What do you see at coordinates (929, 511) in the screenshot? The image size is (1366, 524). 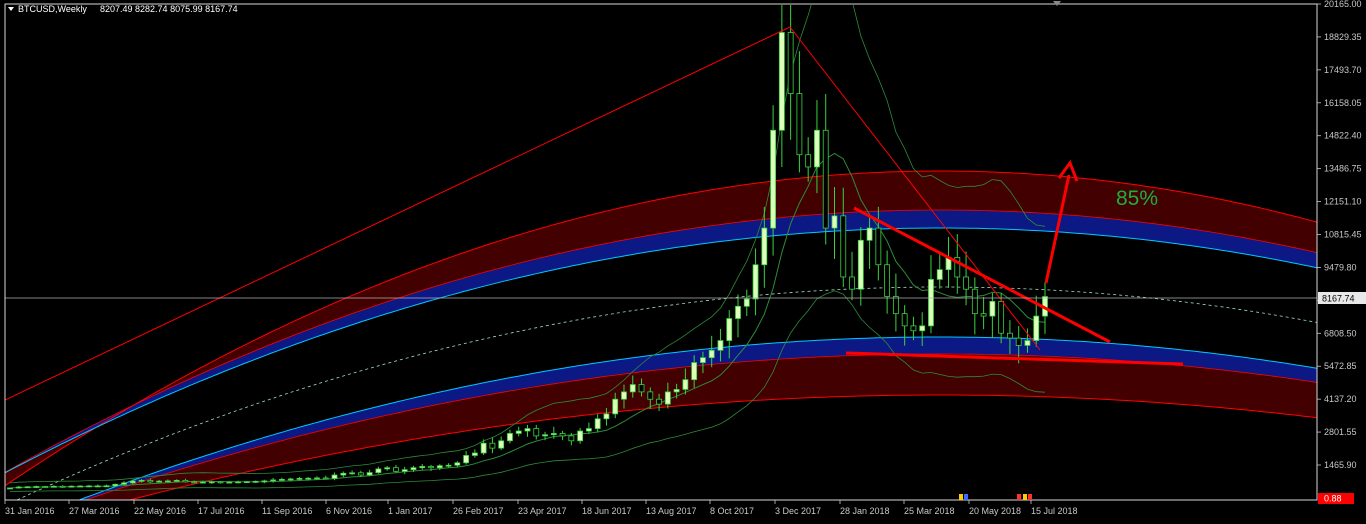 I see `x-tick-label: 25 Mar 2018` at bounding box center [929, 511].